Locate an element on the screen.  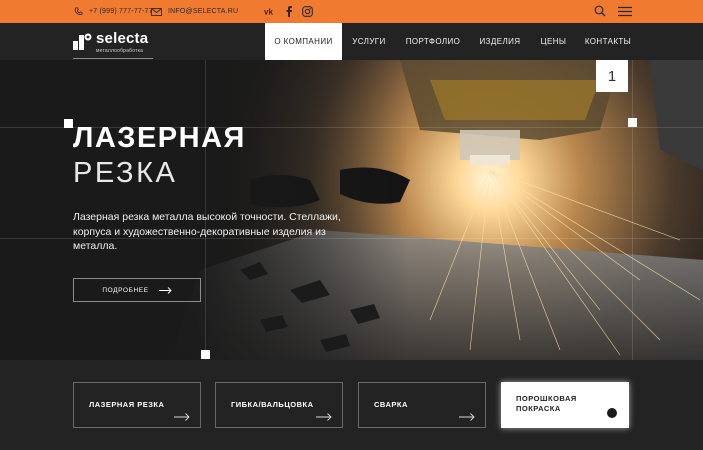
more-button: ПОДРОБНЕЕ is located at coordinates (137, 290).